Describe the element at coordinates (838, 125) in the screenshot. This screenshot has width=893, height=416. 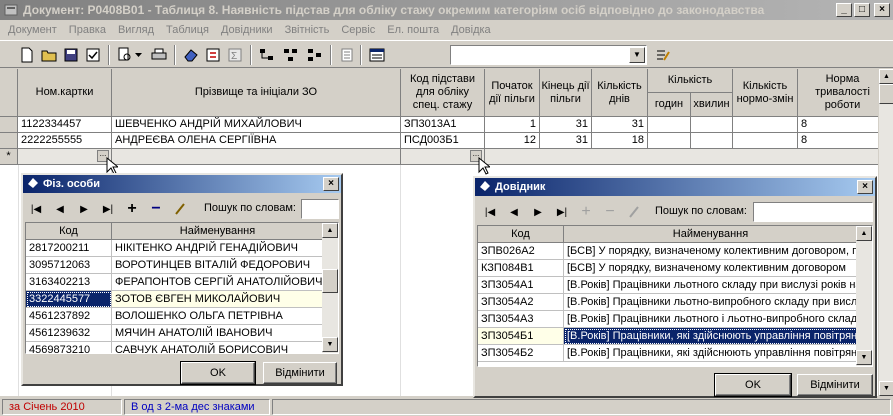
I see `cell-norm: 8` at that location.